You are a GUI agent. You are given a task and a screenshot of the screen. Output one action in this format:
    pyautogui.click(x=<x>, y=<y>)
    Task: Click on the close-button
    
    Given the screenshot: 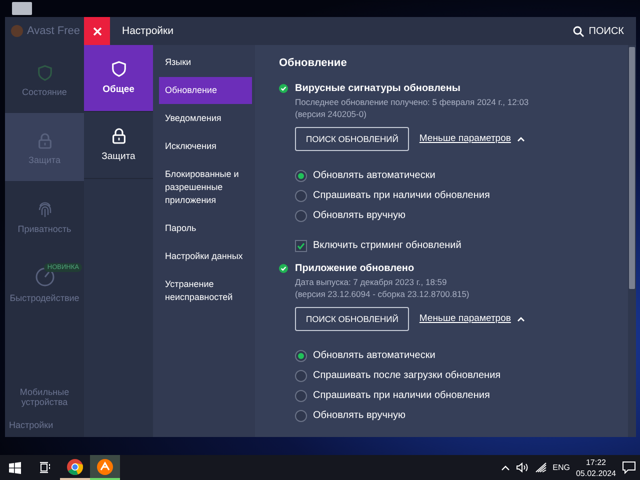 What is the action you would take?
    pyautogui.click(x=97, y=31)
    